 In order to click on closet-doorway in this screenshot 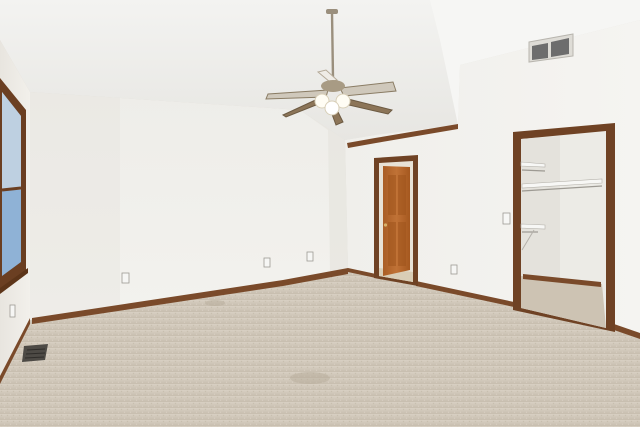, I will do `click(564, 227)`.